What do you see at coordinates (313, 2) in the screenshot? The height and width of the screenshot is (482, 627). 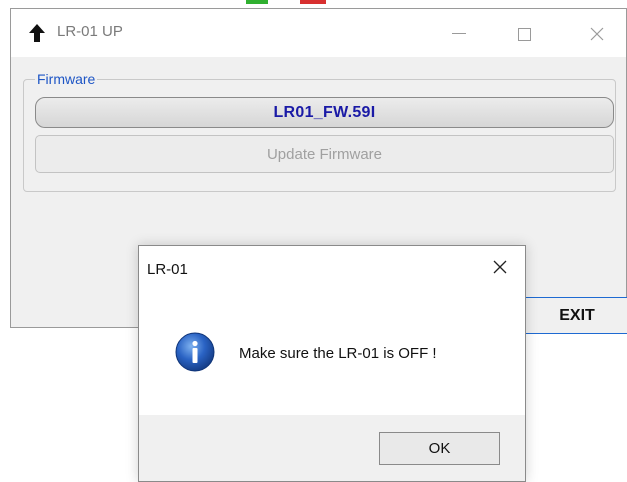 I see `background-red-mark` at bounding box center [313, 2].